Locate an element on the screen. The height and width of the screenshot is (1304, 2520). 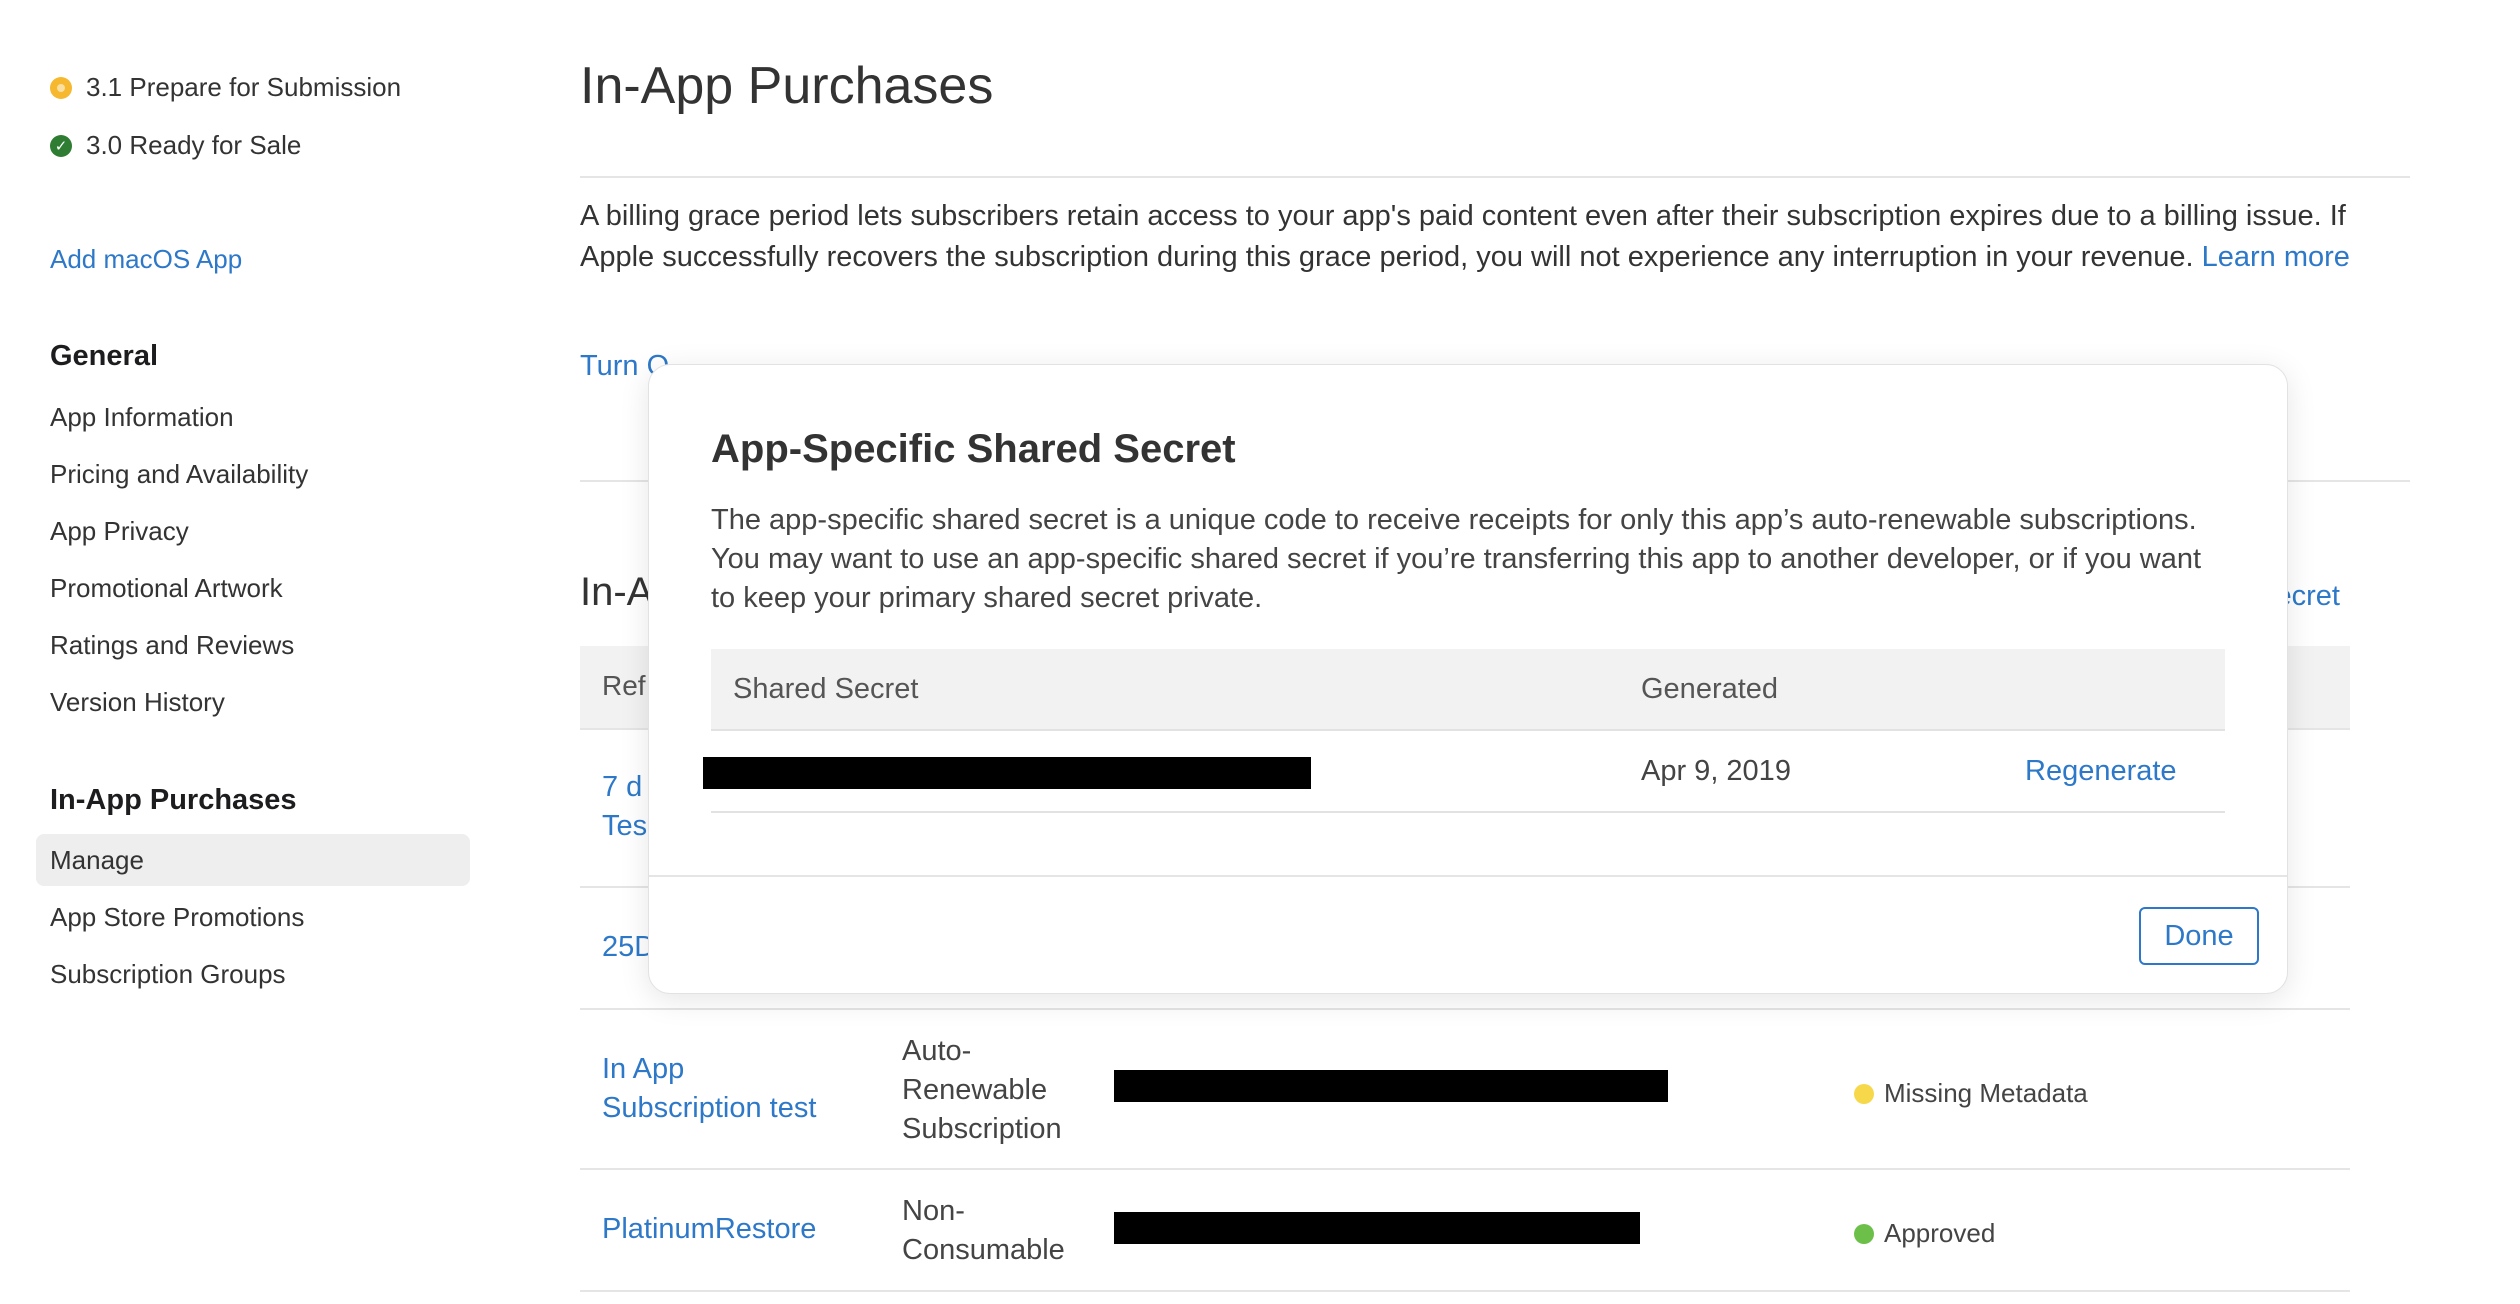
version-label: 3.1 Prepare for Submission is located at coordinates (244, 87).